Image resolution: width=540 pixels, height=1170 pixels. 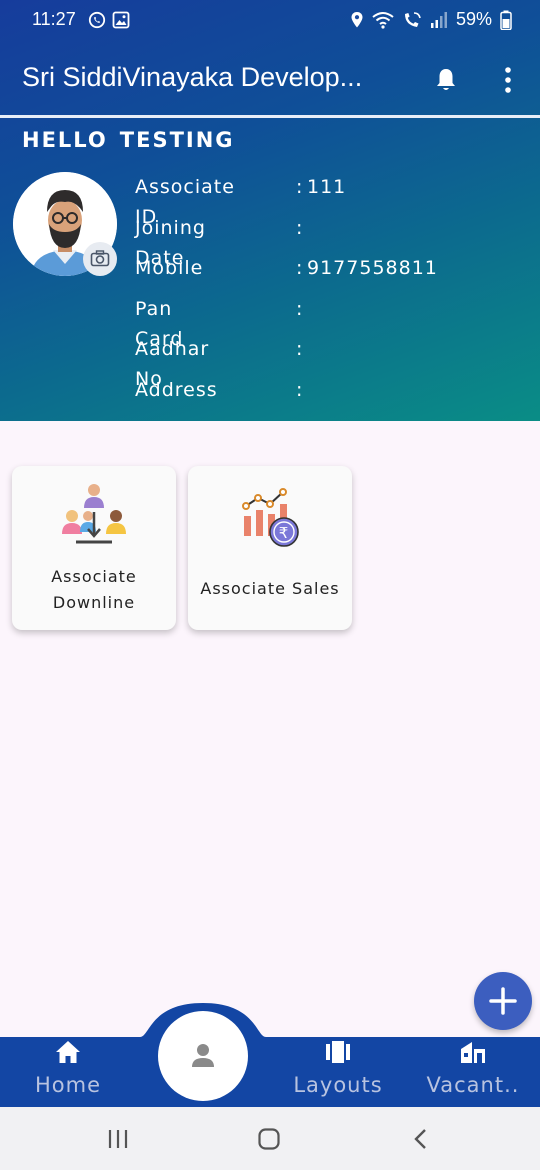 I want to click on associate-sales-card: ₹ Associate Sales, so click(x=270, y=548).